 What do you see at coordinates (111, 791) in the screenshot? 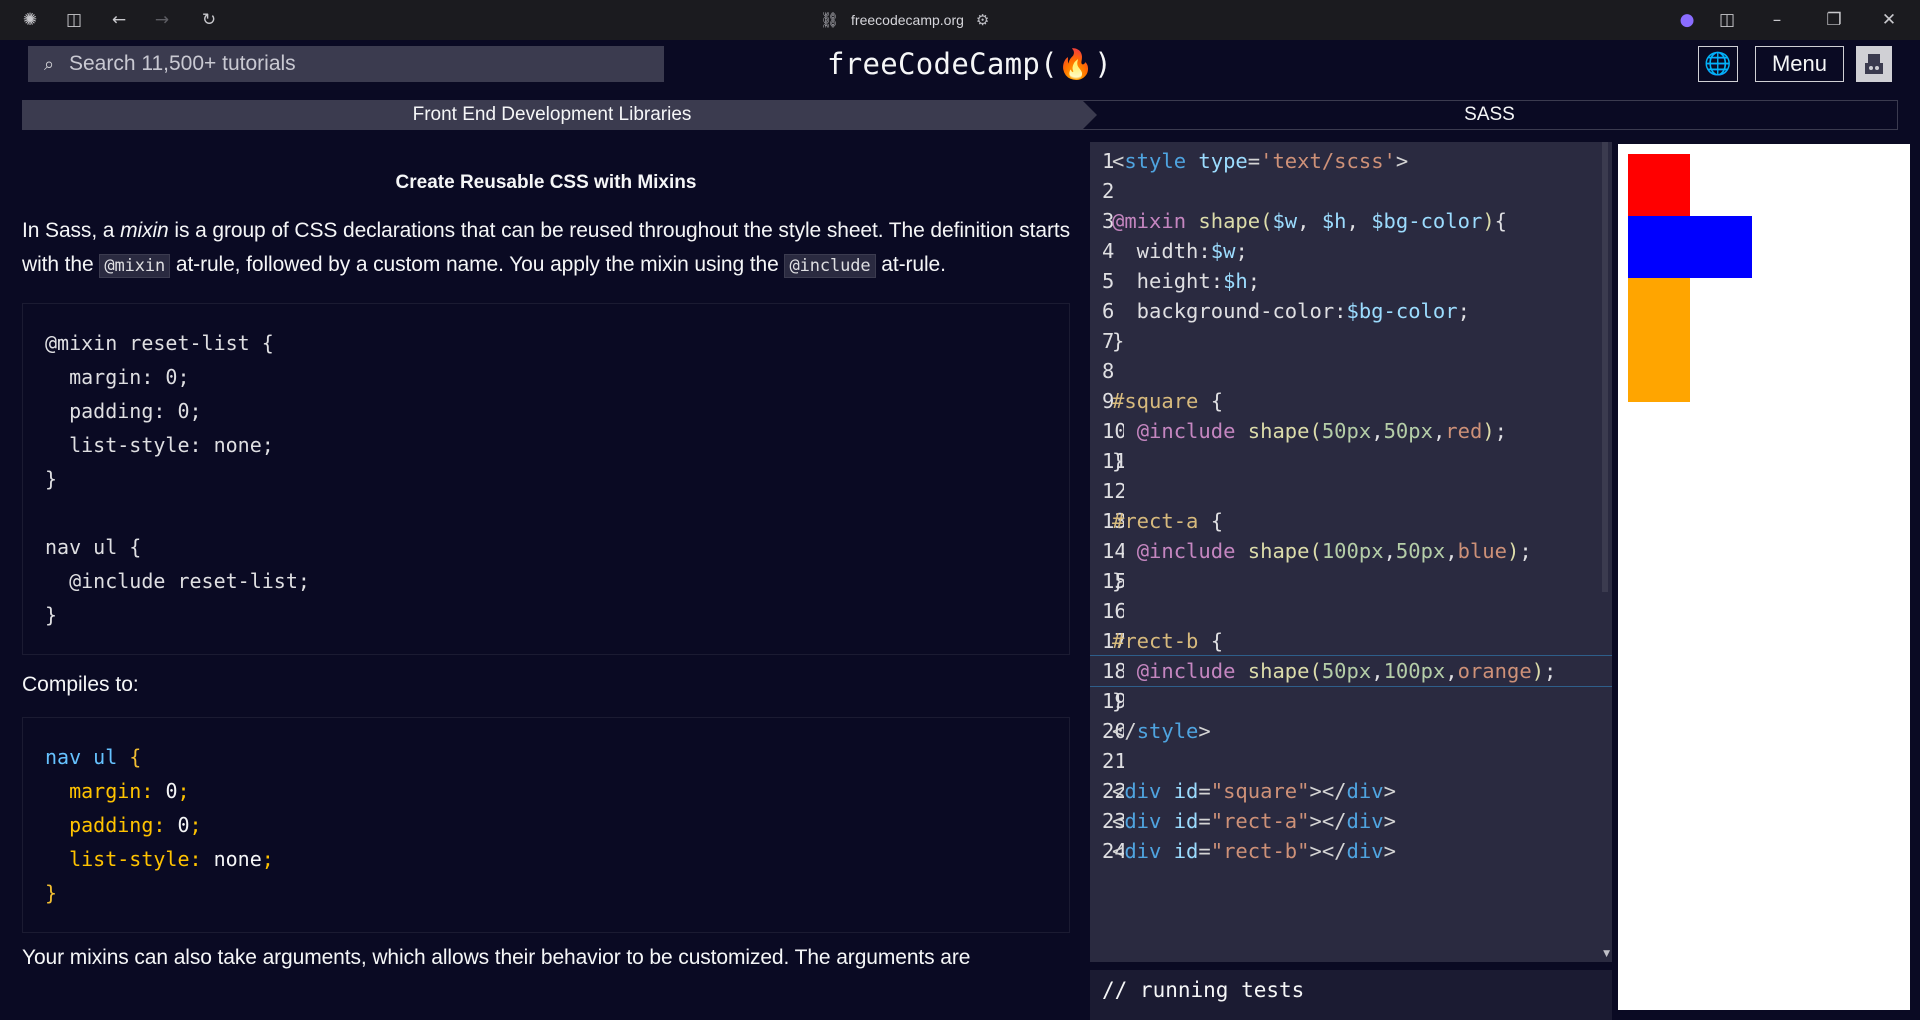
I see `compiled-property: margin:` at bounding box center [111, 791].